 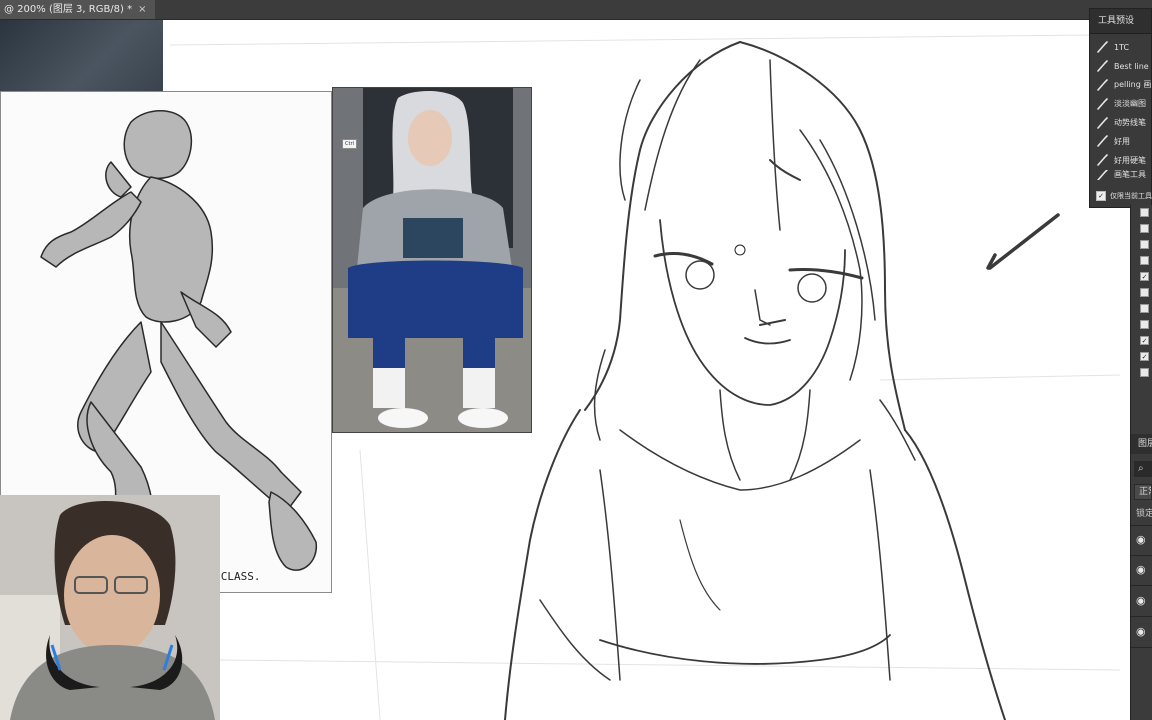 What do you see at coordinates (349, 144) in the screenshot?
I see `photo-badge: Ctrl` at bounding box center [349, 144].